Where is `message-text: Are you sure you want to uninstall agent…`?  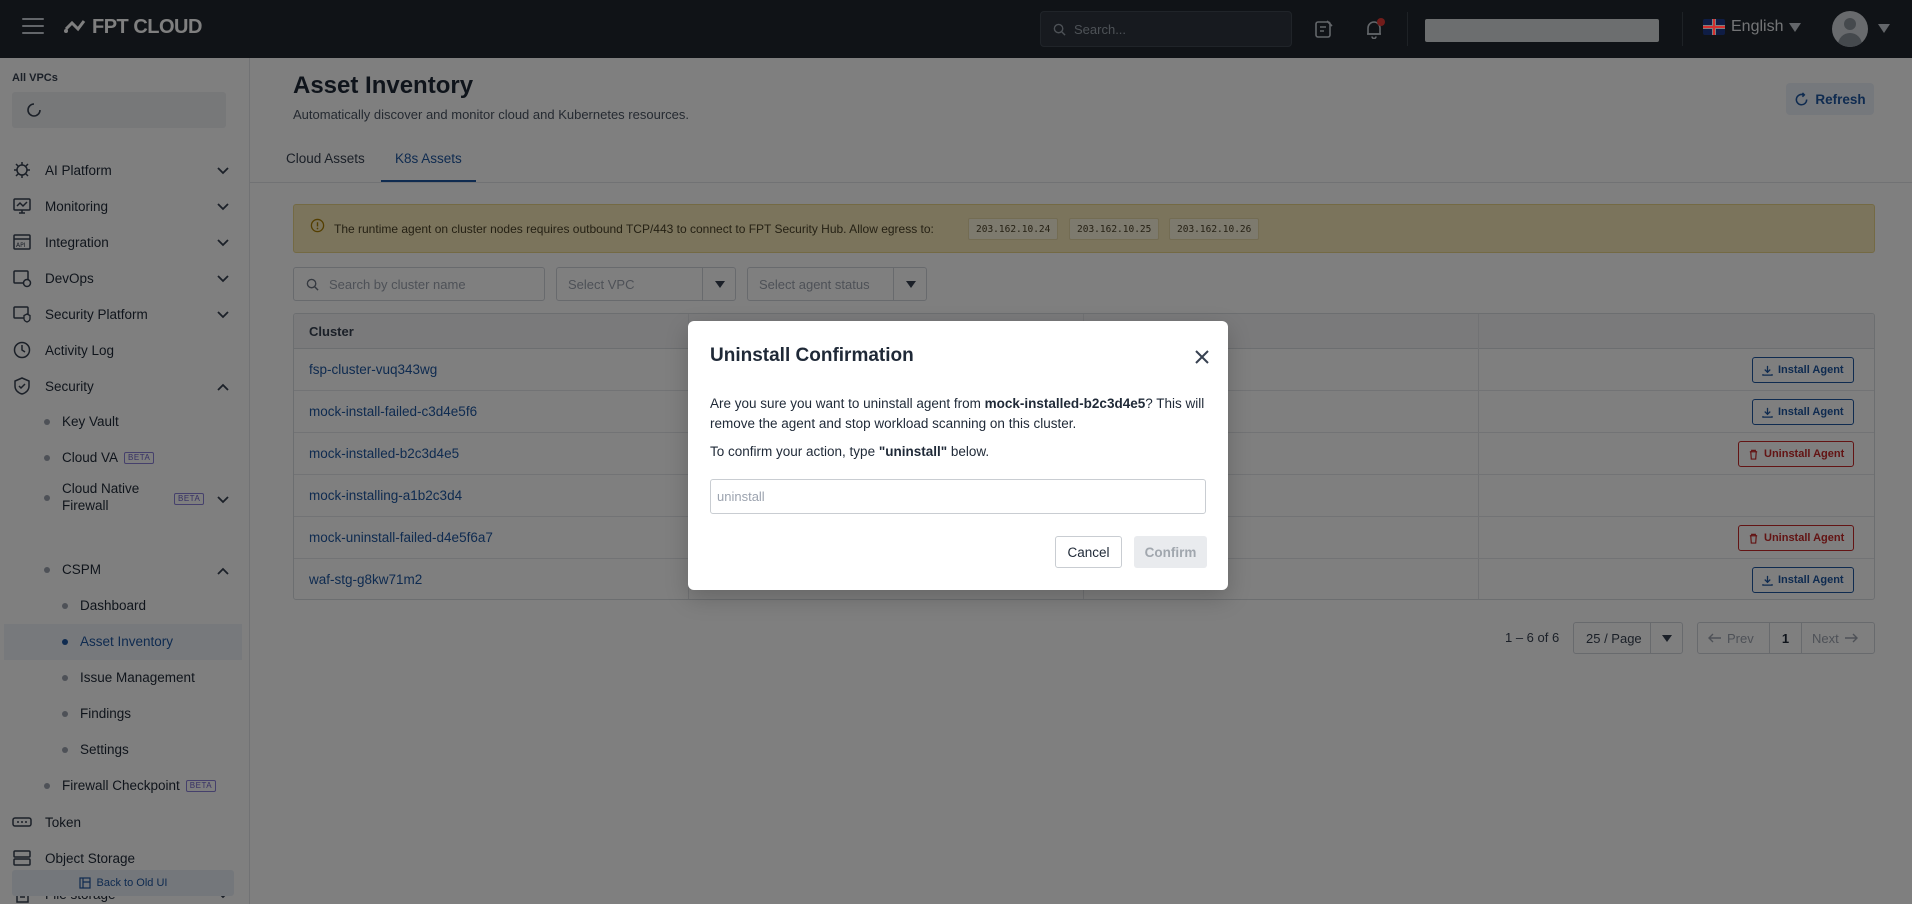 message-text: Are you sure you want to uninstall agent… is located at coordinates (847, 403).